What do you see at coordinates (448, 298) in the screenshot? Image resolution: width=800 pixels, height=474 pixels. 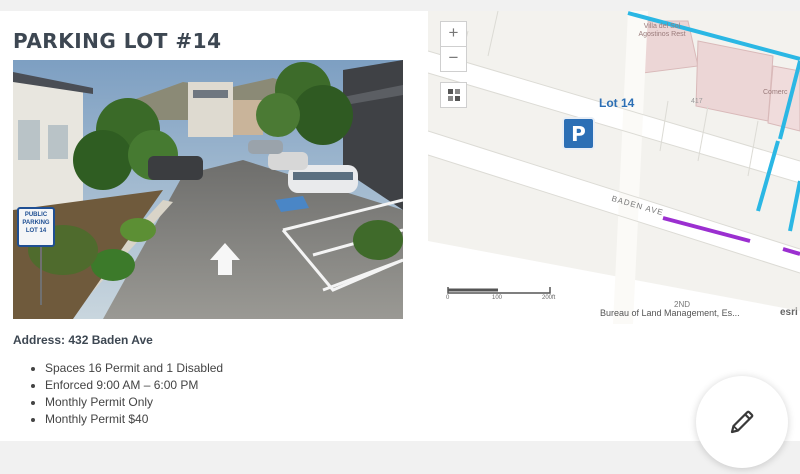 I see `scale-label: 0` at bounding box center [448, 298].